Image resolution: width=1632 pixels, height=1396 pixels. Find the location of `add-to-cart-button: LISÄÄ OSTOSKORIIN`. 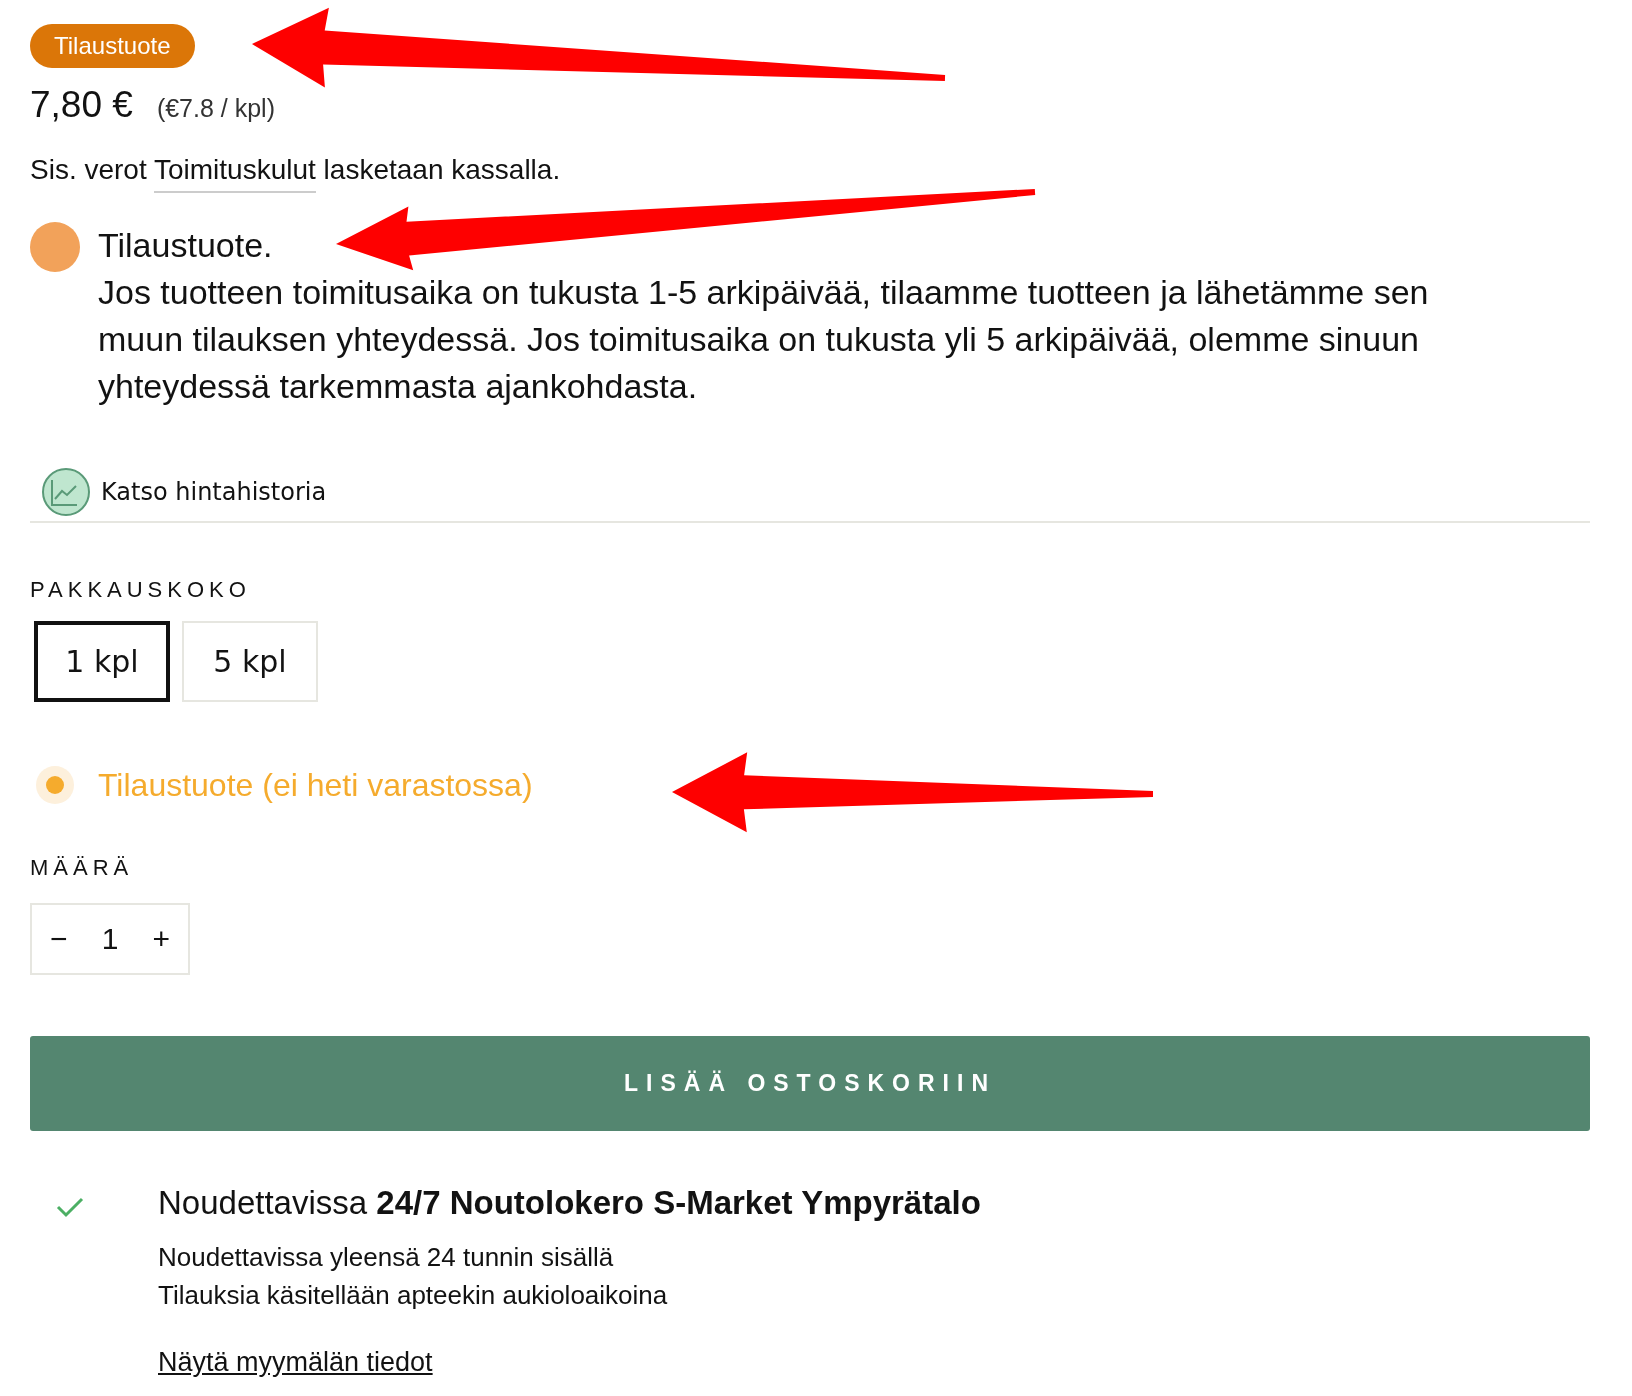

add-to-cart-button: LISÄÄ OSTOSKORIIN is located at coordinates (810, 1083).